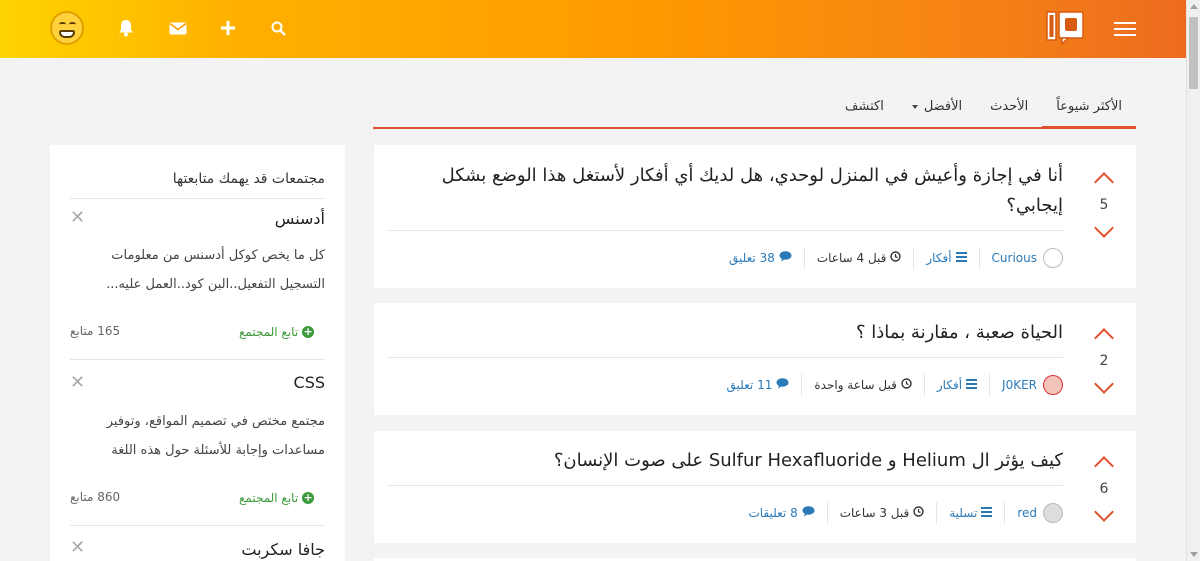 This screenshot has width=1200, height=561. I want to click on vote-widget: 2, so click(1104, 359).